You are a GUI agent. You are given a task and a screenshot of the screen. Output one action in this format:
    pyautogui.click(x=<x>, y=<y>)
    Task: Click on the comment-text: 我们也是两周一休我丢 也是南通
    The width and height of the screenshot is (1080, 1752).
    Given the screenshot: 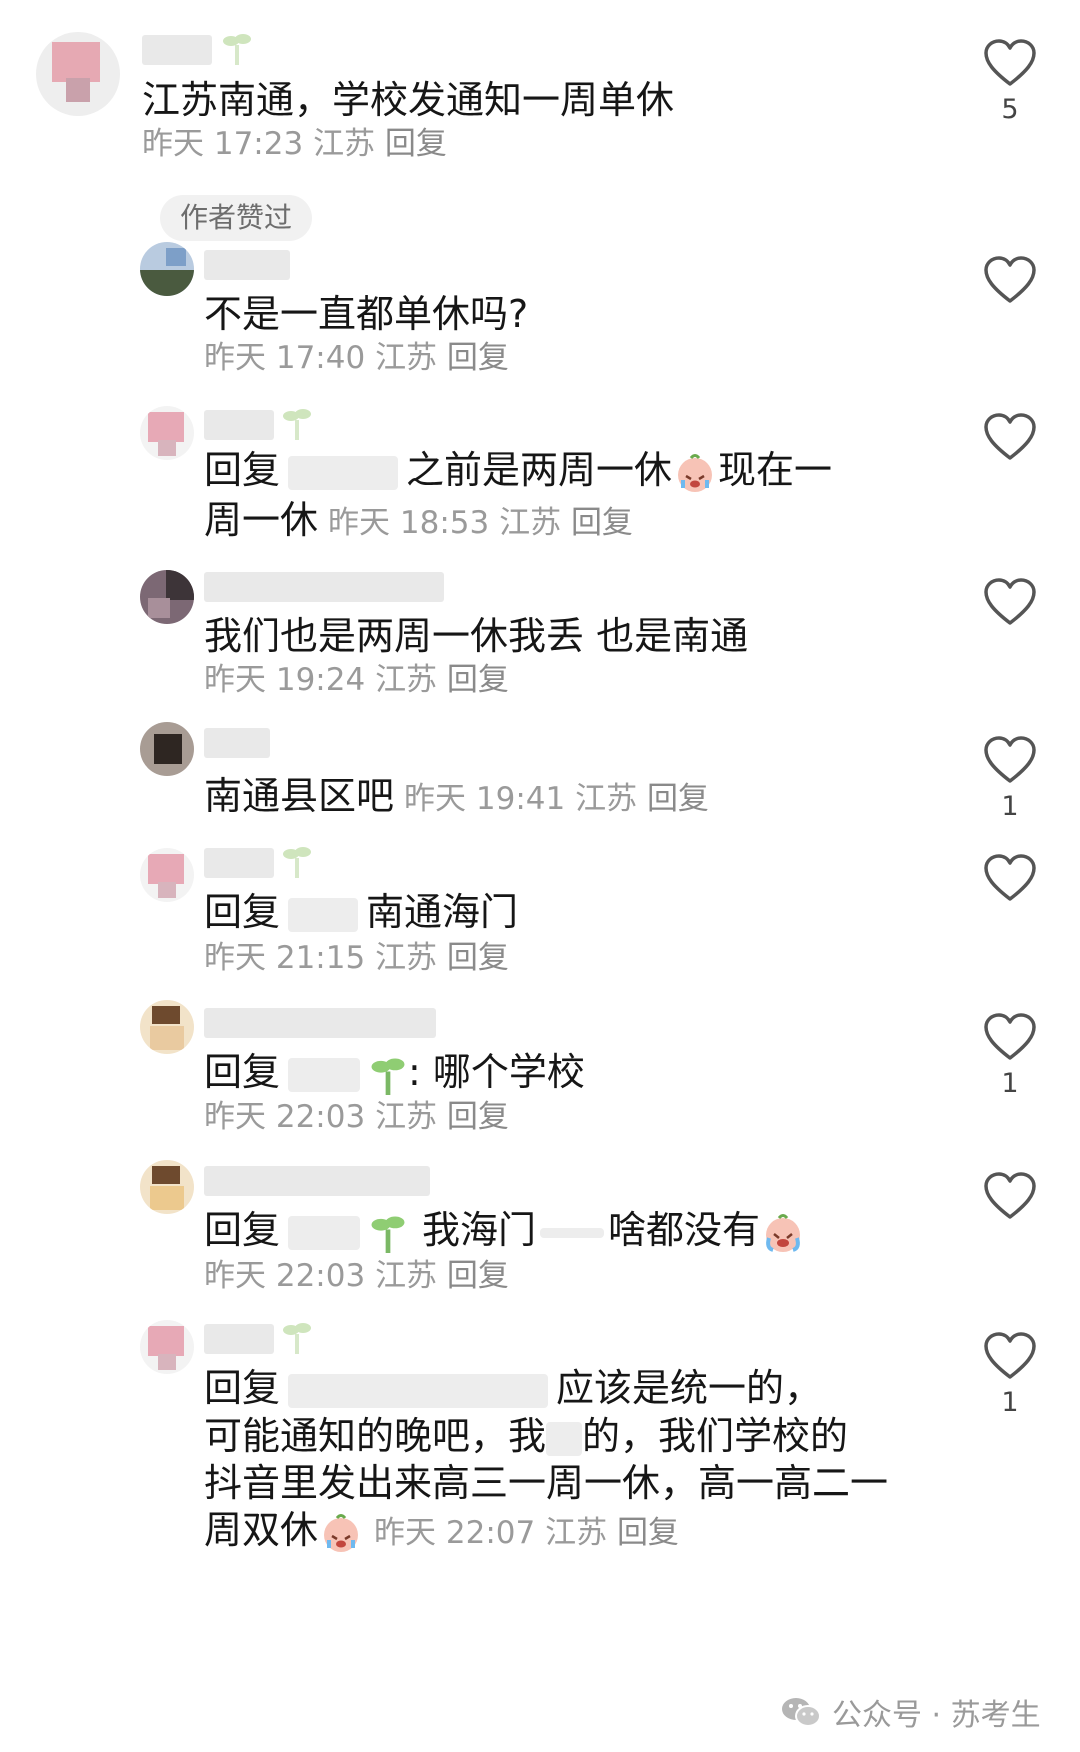 What is the action you would take?
    pyautogui.click(x=476, y=636)
    